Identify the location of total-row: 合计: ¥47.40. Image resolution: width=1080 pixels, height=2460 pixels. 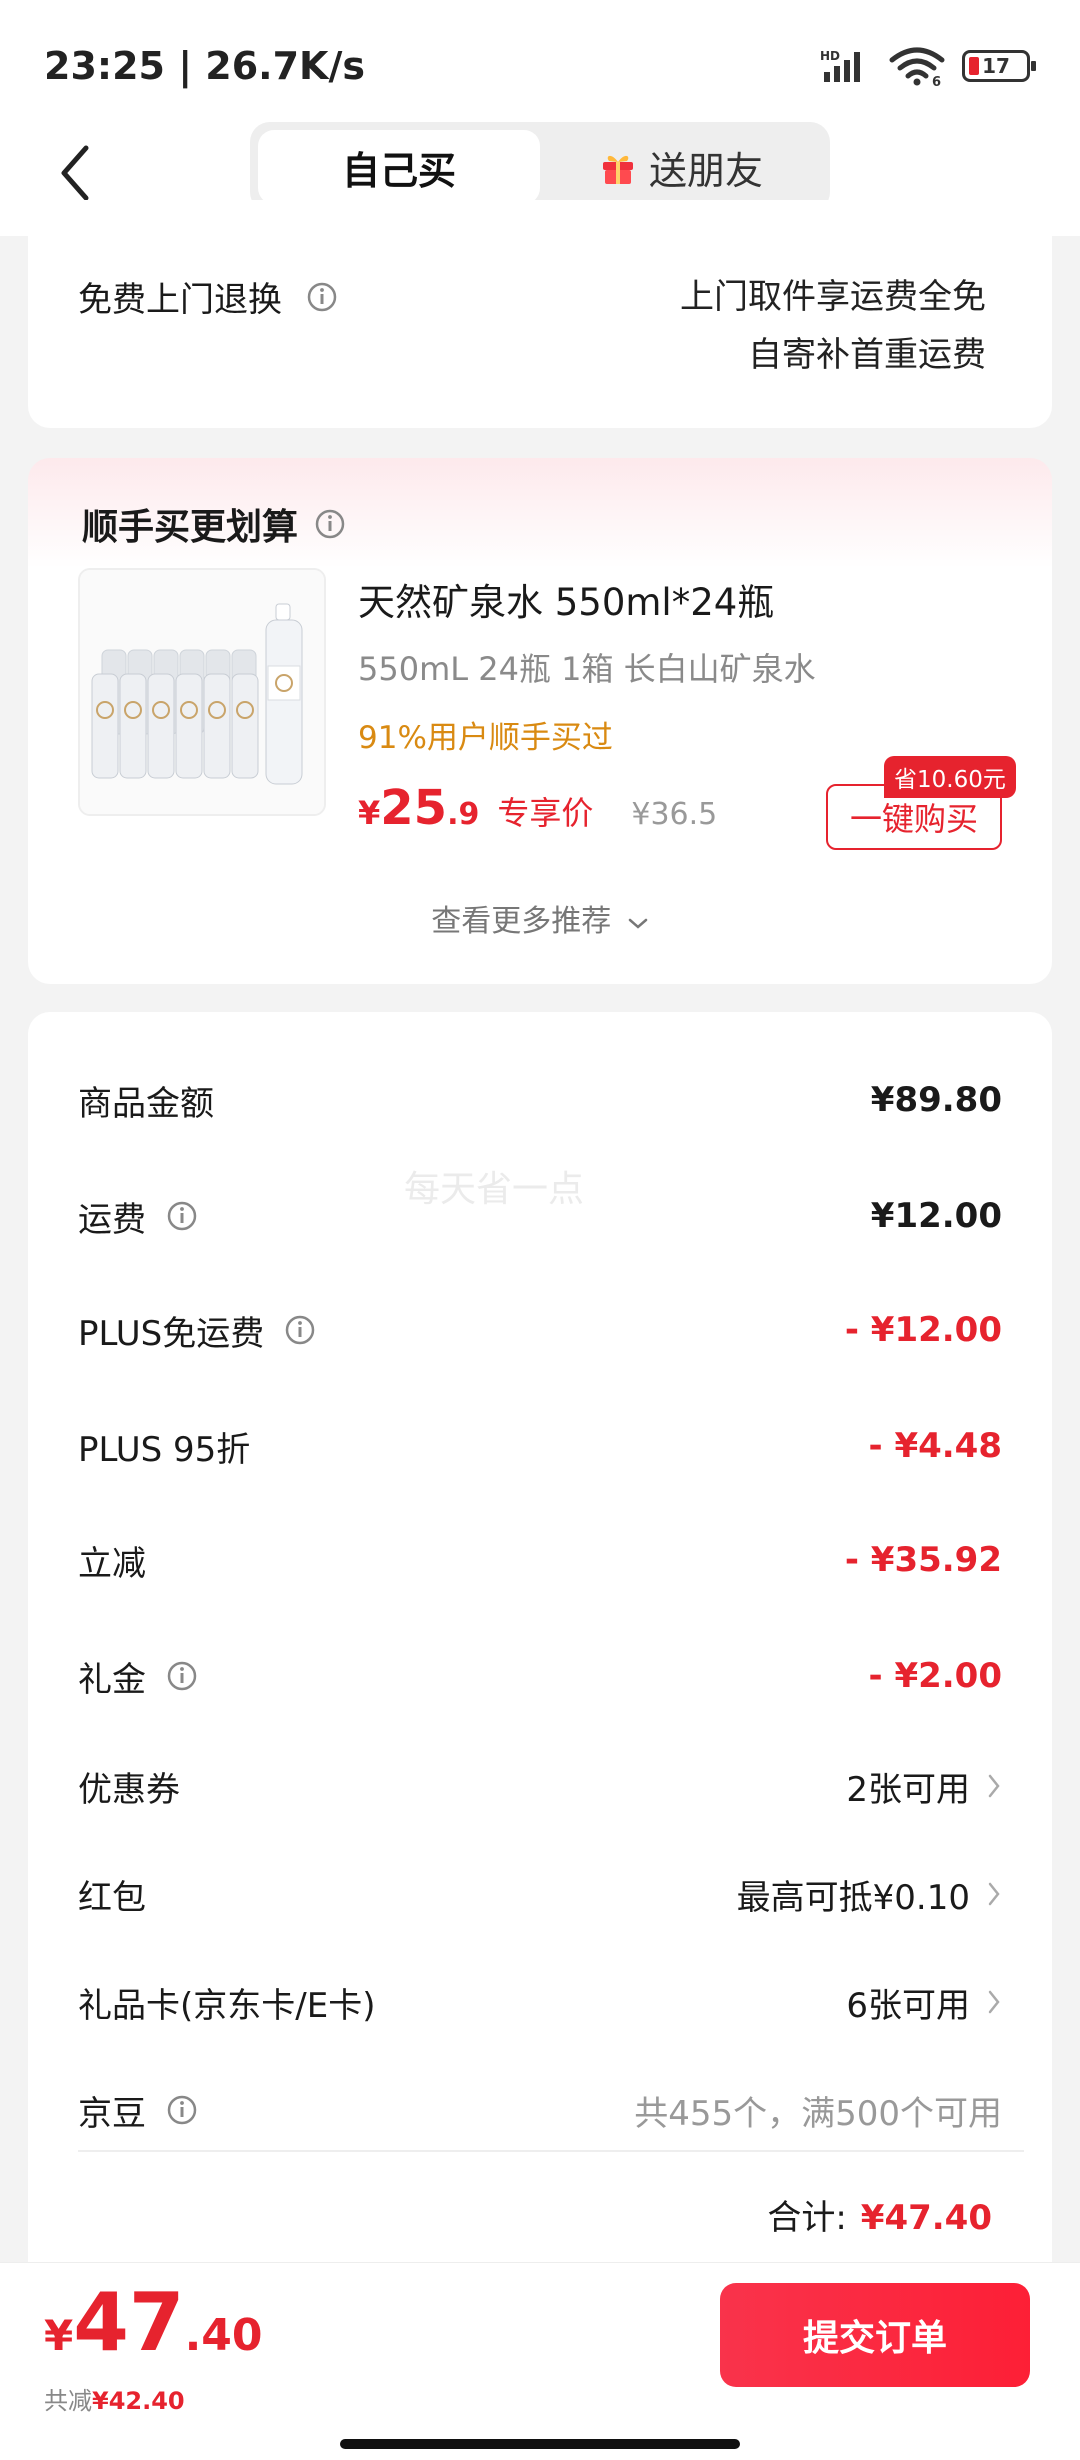
(879, 2214).